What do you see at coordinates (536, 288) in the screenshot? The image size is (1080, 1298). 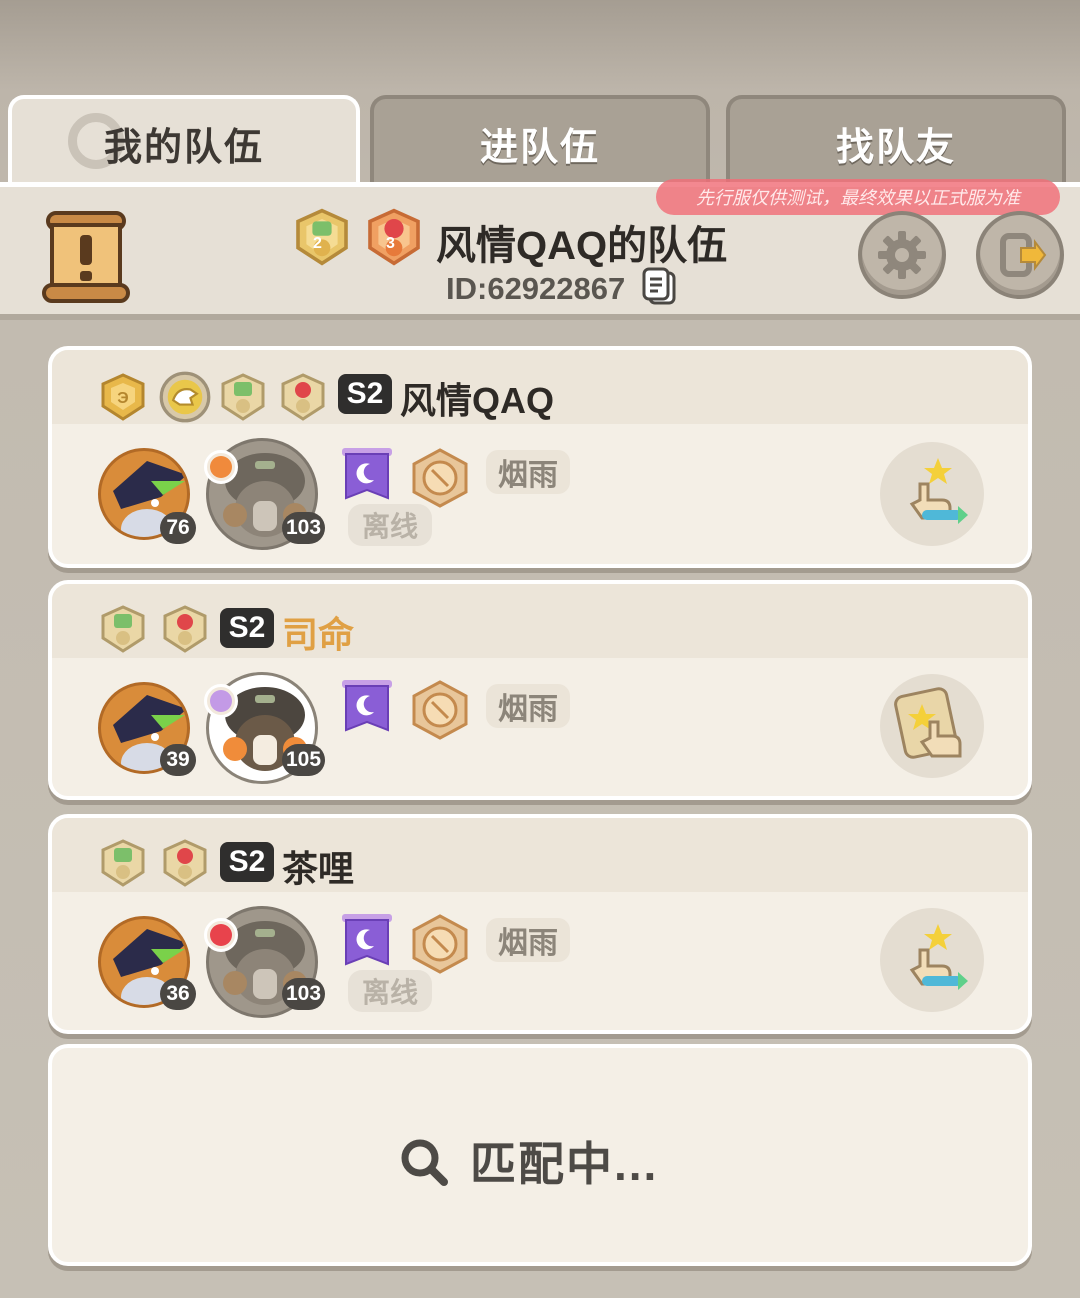 I see `team-id: ID:62922867` at bounding box center [536, 288].